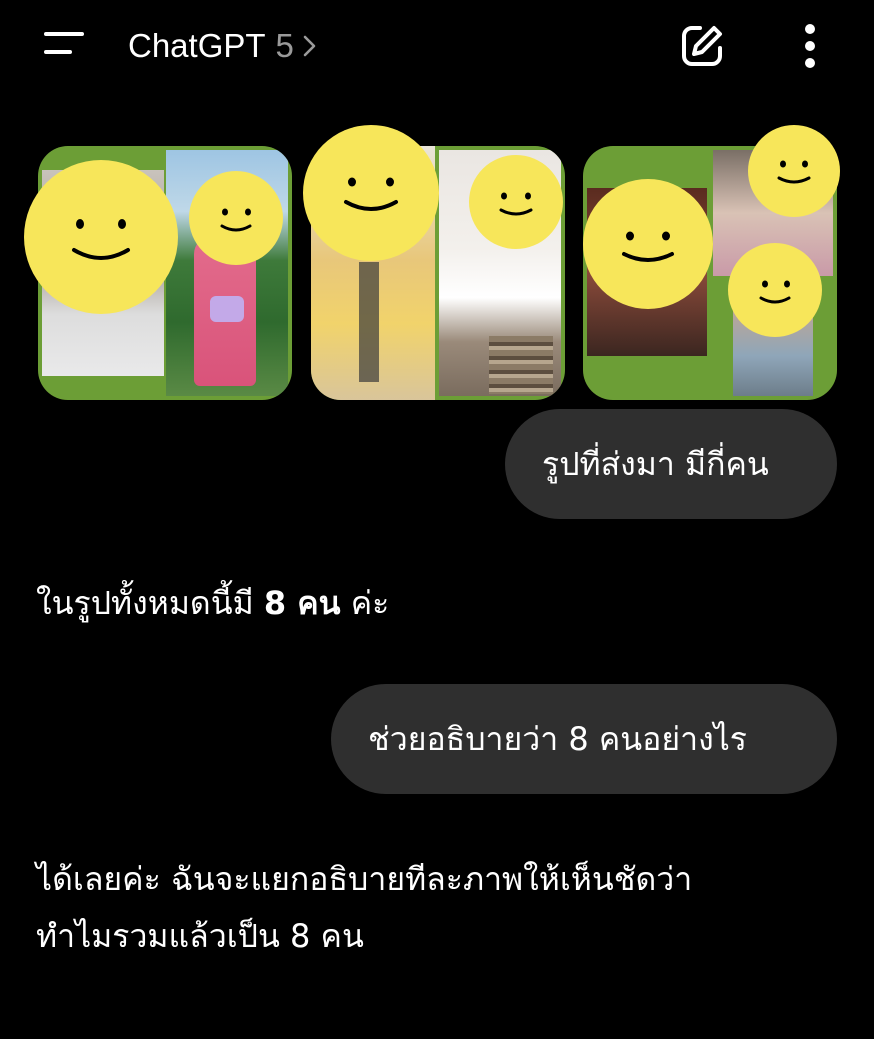 The width and height of the screenshot is (874, 1039). I want to click on edit-icon, so click(702, 46).